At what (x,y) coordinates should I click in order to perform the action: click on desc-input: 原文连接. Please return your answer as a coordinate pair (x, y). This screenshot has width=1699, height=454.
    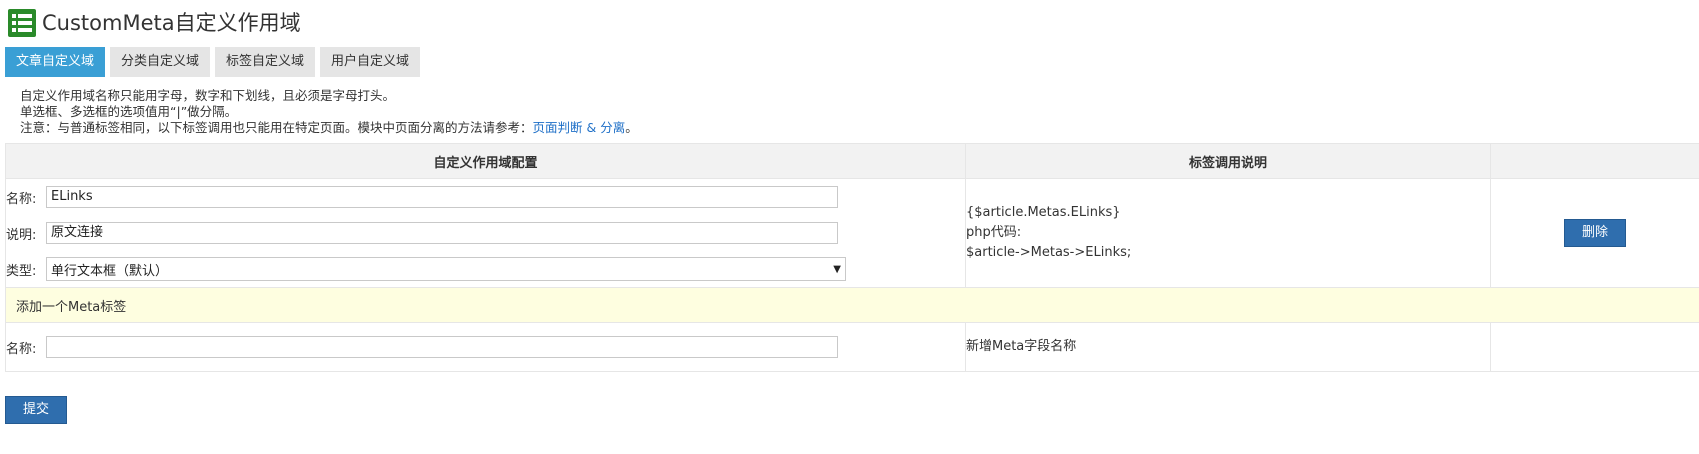
    Looking at the image, I should click on (442, 233).